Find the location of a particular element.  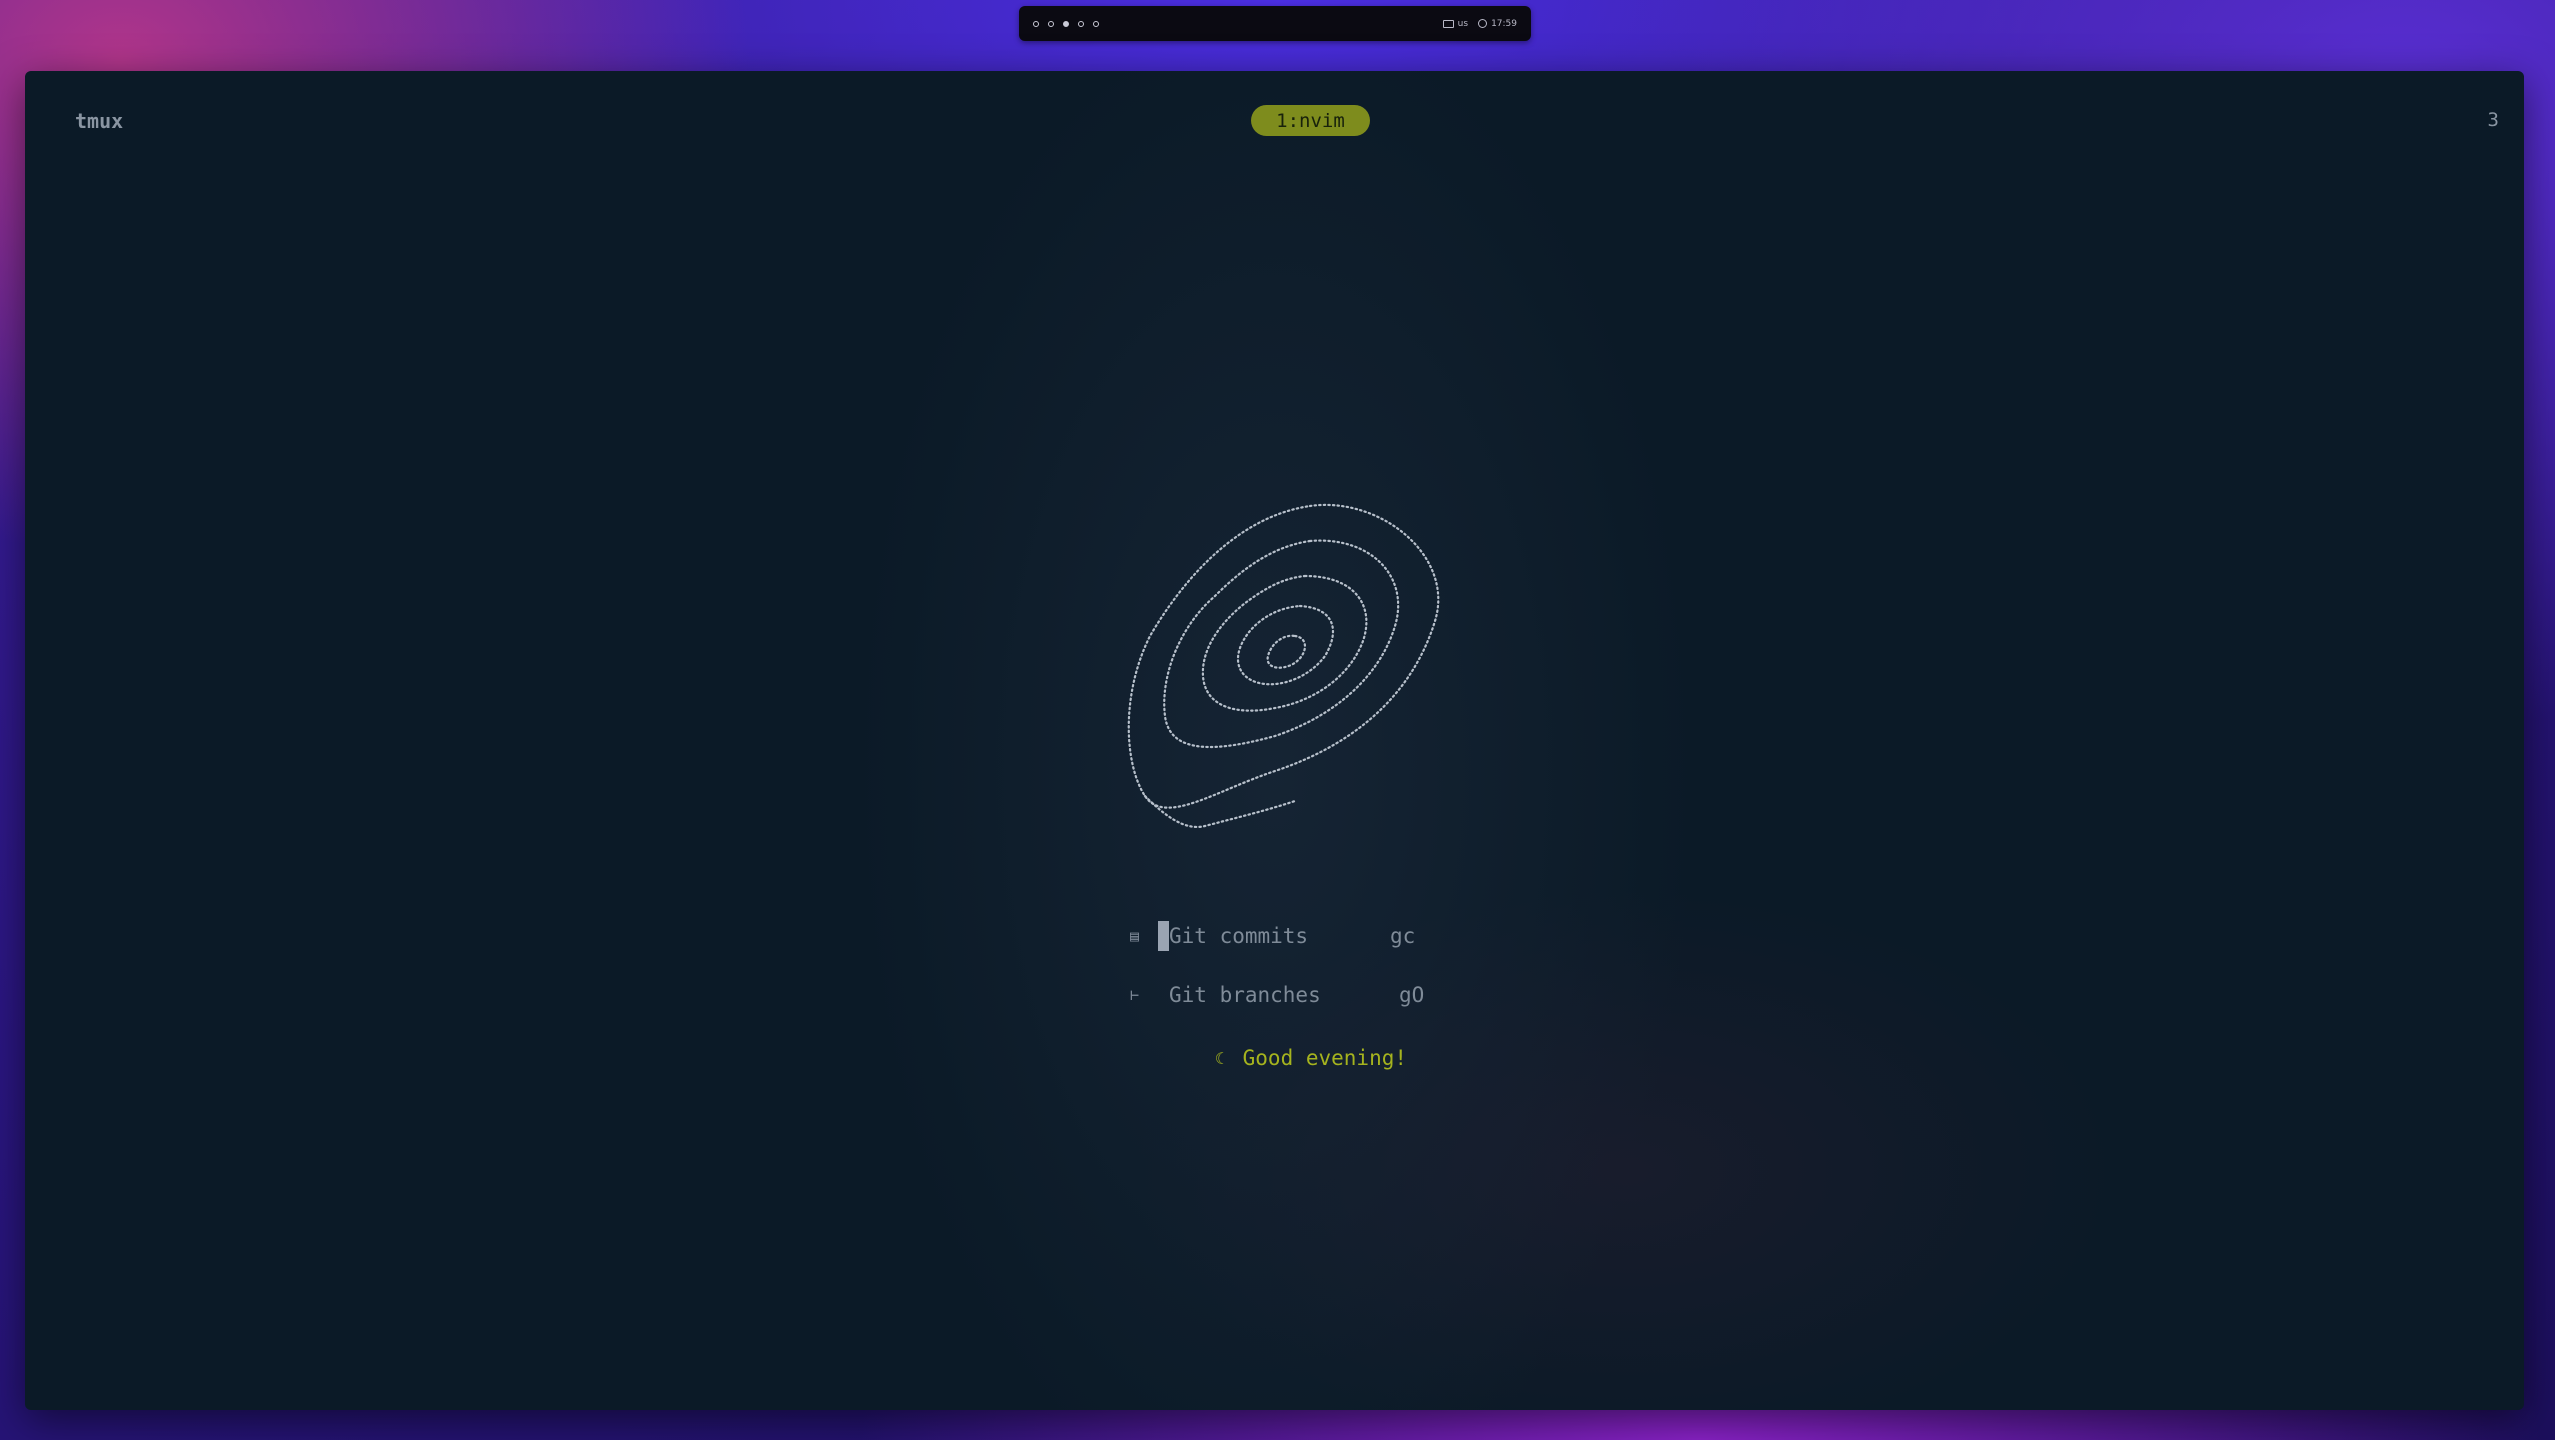

dashboard-item-git-commits: ▤ Git commits gc is located at coordinates (1272, 936).